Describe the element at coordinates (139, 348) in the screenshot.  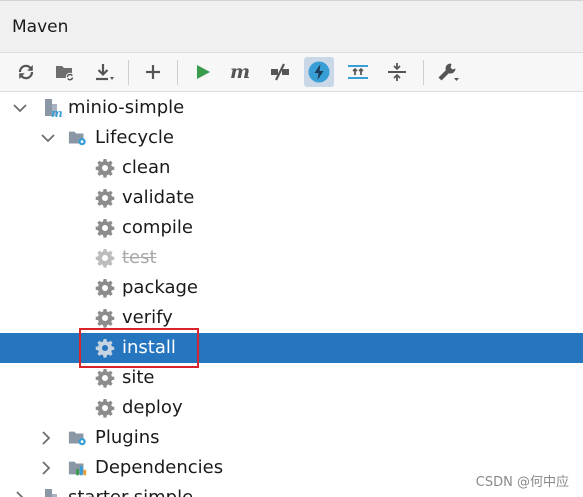
I see `annotation-highlight-box` at that location.